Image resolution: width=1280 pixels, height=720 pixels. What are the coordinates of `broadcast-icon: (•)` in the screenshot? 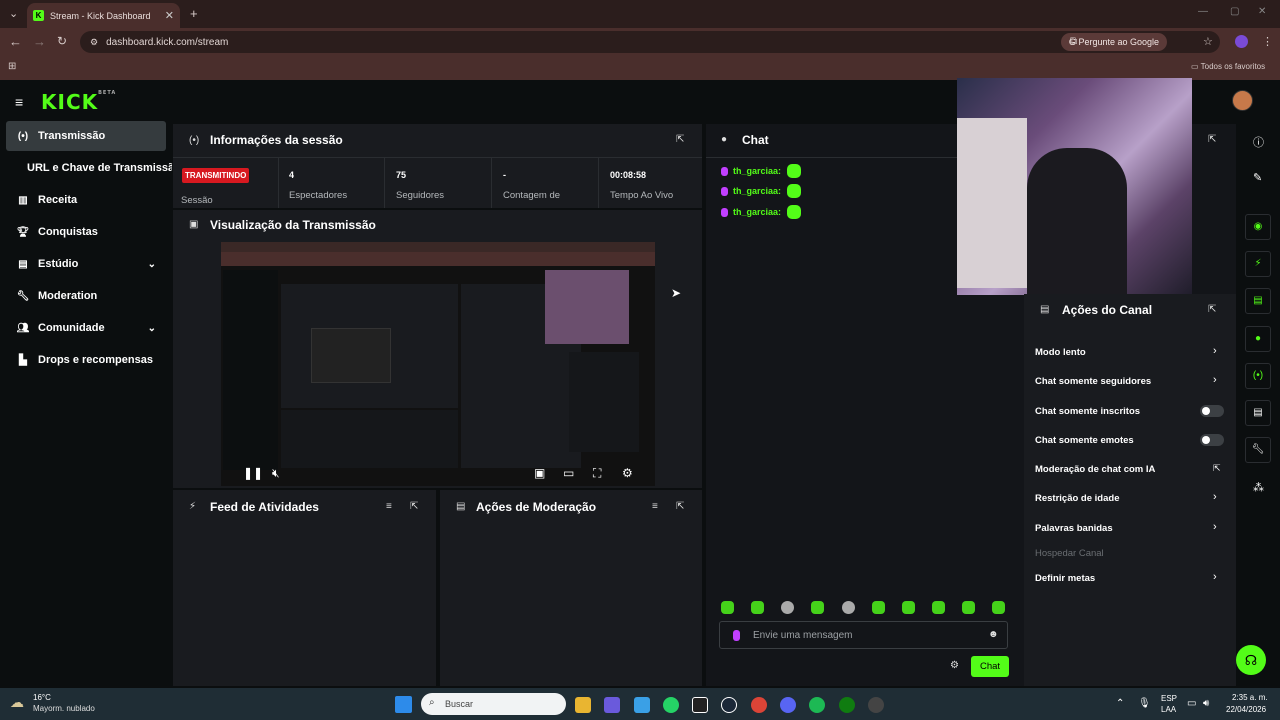 It's located at (1258, 376).